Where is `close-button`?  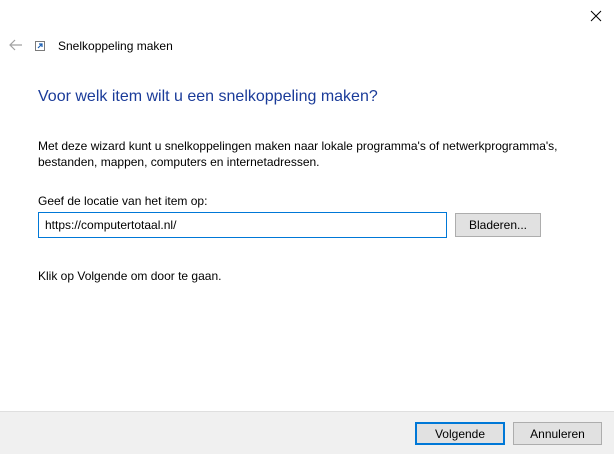
close-button is located at coordinates (596, 16).